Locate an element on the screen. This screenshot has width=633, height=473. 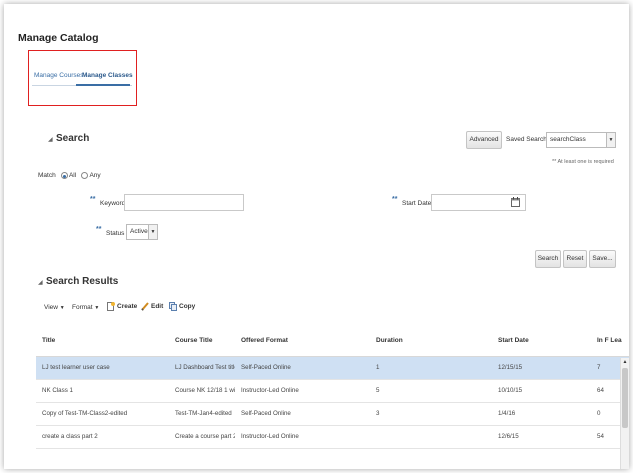
match-any-label: Any is located at coordinates (95, 176).